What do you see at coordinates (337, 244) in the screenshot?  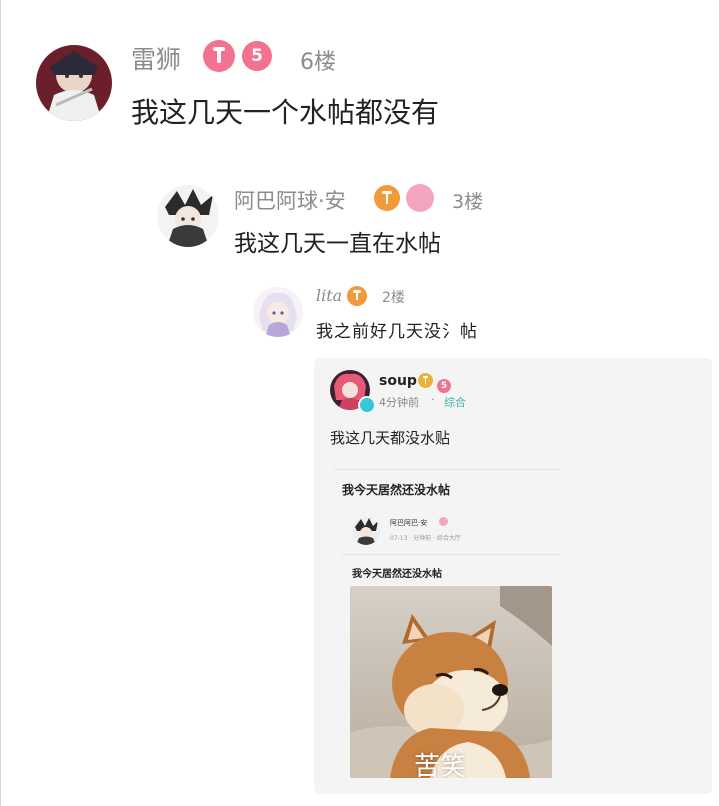 I see `comment2-text: 我这几天一直在水帖` at bounding box center [337, 244].